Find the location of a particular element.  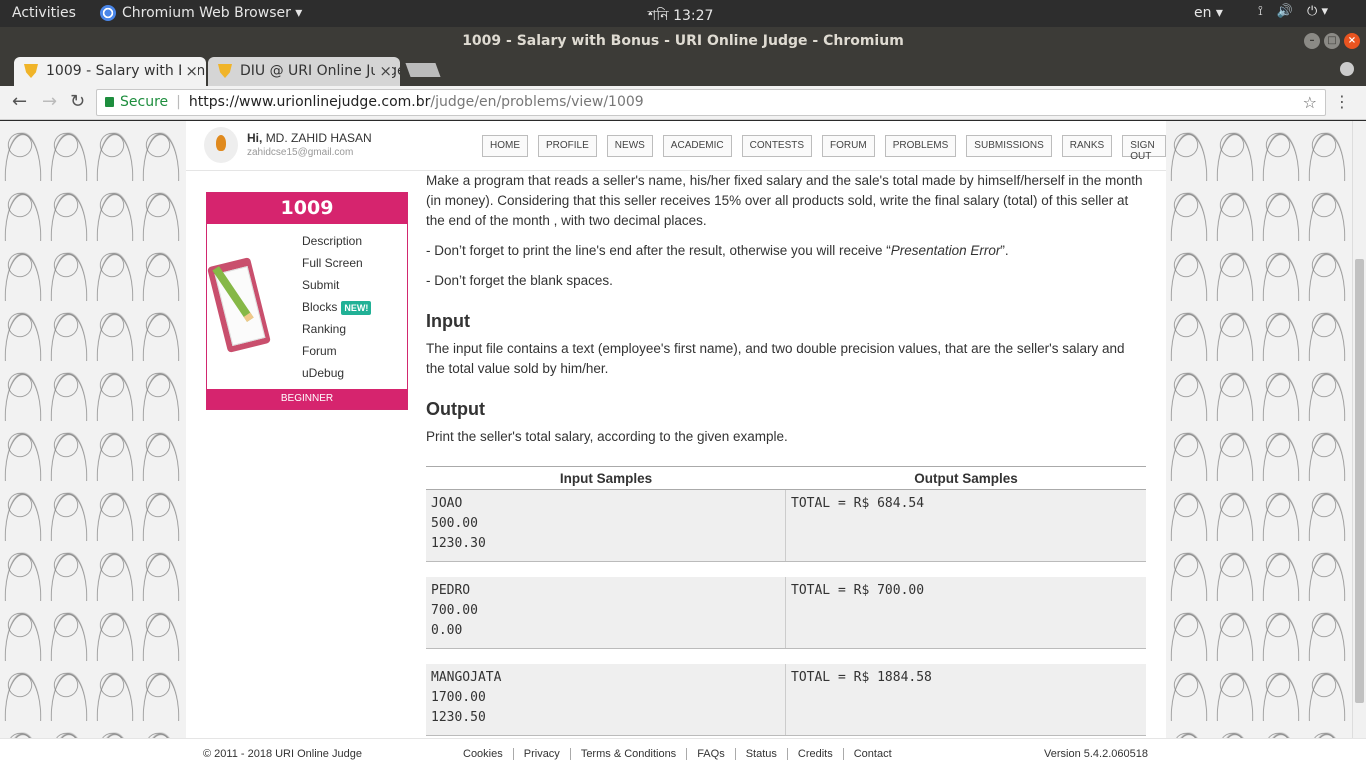

input-heading: Input is located at coordinates (448, 321).